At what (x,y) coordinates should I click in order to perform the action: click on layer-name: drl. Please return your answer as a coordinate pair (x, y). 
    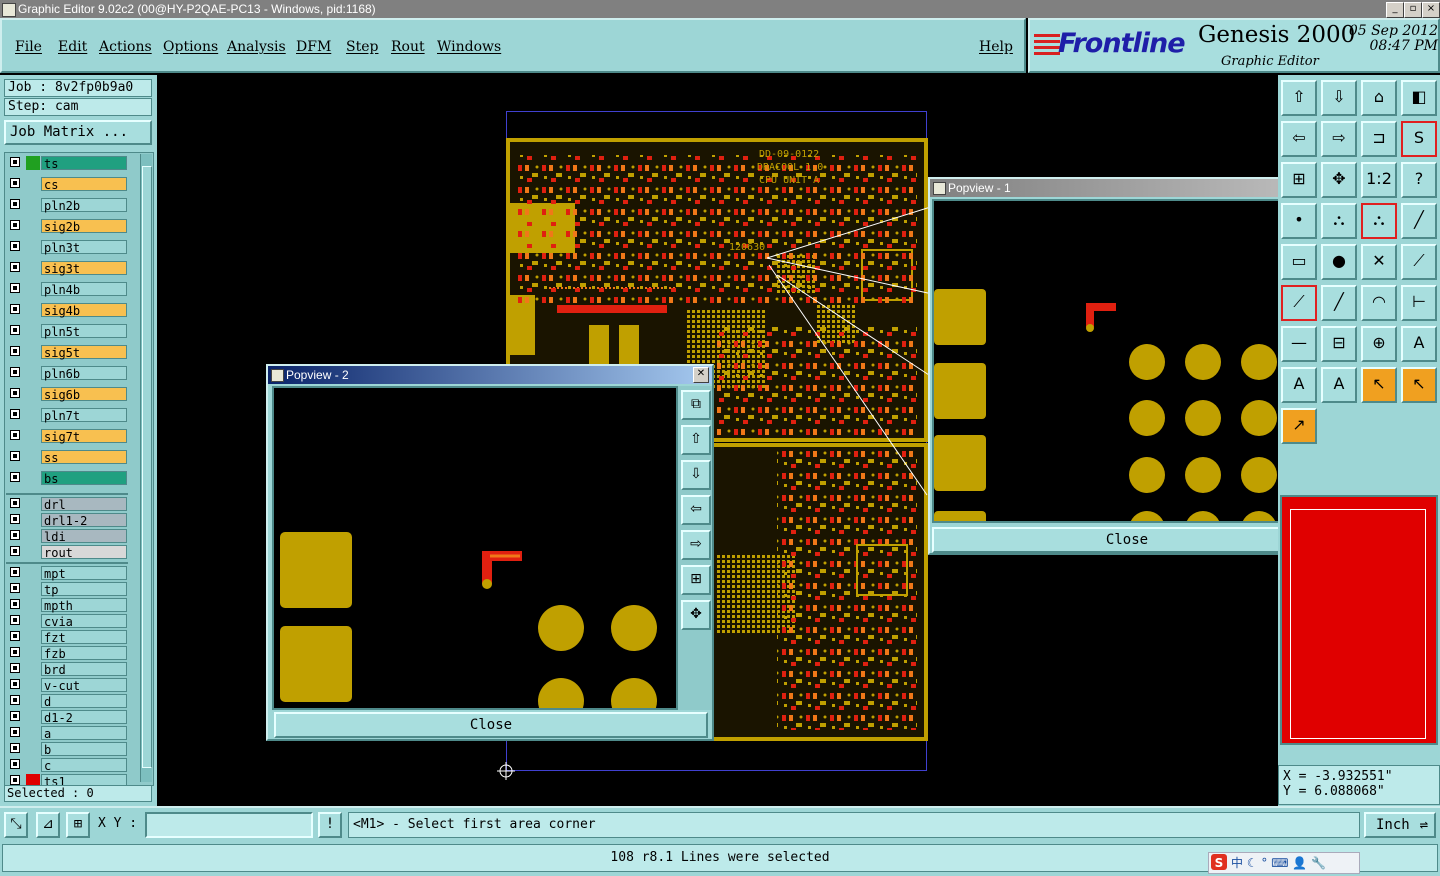
    Looking at the image, I should click on (84, 504).